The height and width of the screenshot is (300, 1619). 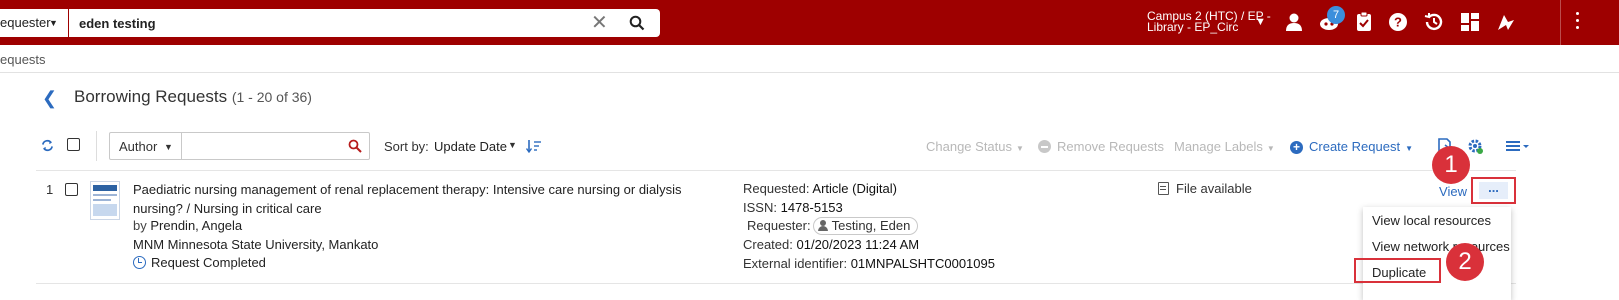 I want to click on menu-item-view-local-resources: View local resources, so click(x=1431, y=220).